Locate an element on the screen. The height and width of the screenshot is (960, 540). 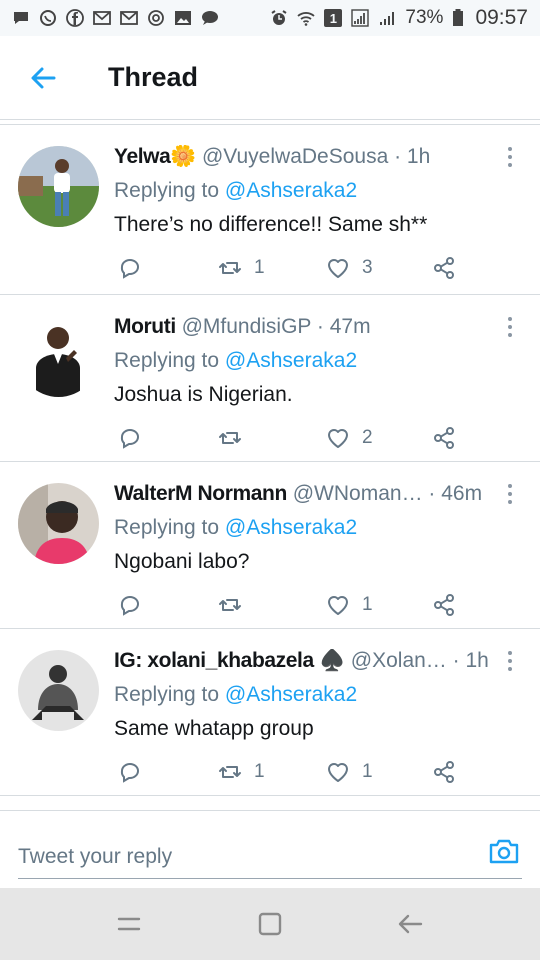
status-bar: 1 73% 09:57 is located at coordinates (270, 18).